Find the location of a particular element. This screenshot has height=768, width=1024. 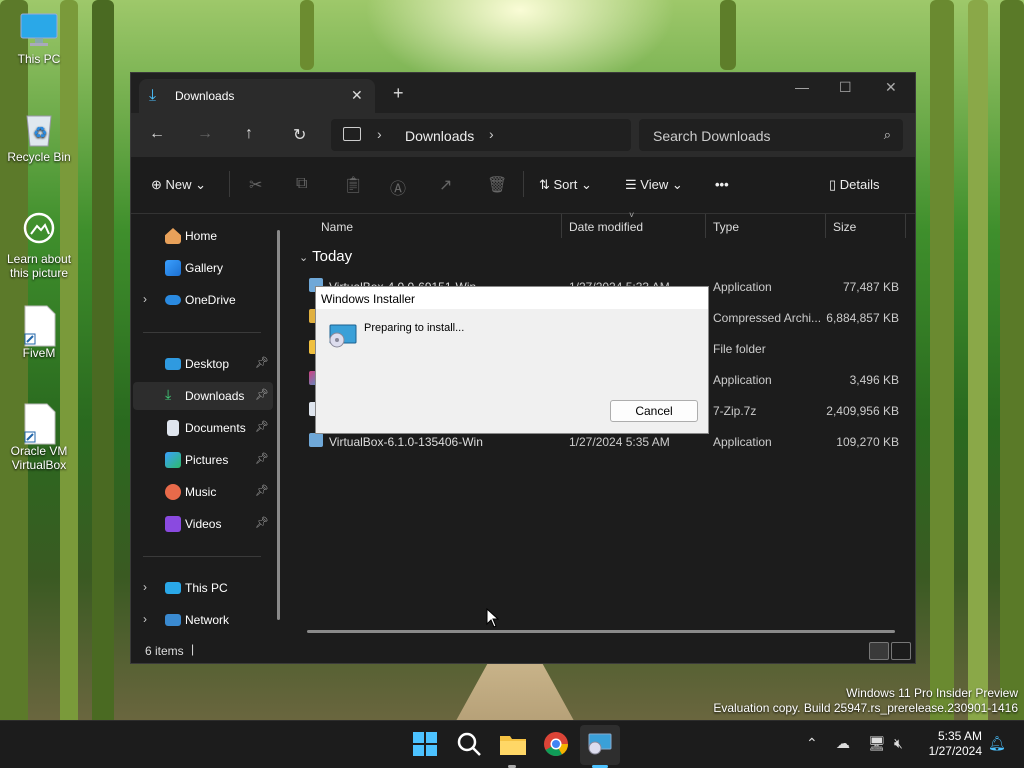

file-explorer-icon is located at coordinates (513, 745).